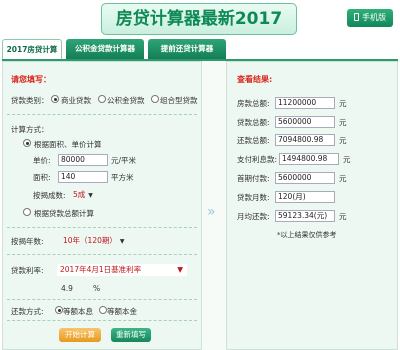 This screenshot has height=350, width=400. I want to click on radio-equal-principal, so click(103, 310).